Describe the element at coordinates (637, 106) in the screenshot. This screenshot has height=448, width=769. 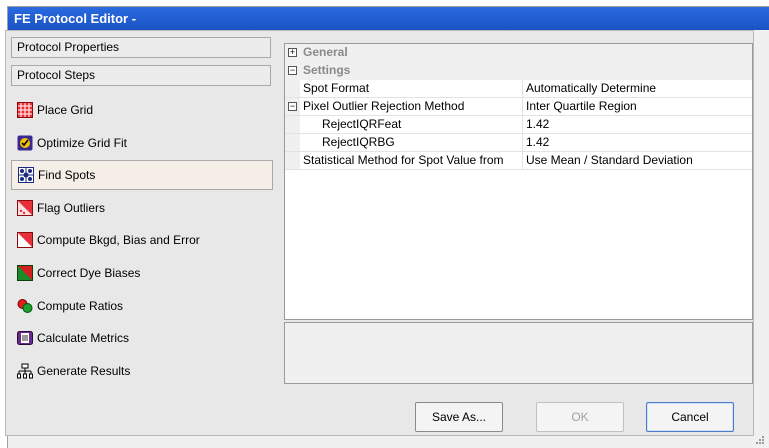
I see `property-value: Inter Quartile Region` at that location.